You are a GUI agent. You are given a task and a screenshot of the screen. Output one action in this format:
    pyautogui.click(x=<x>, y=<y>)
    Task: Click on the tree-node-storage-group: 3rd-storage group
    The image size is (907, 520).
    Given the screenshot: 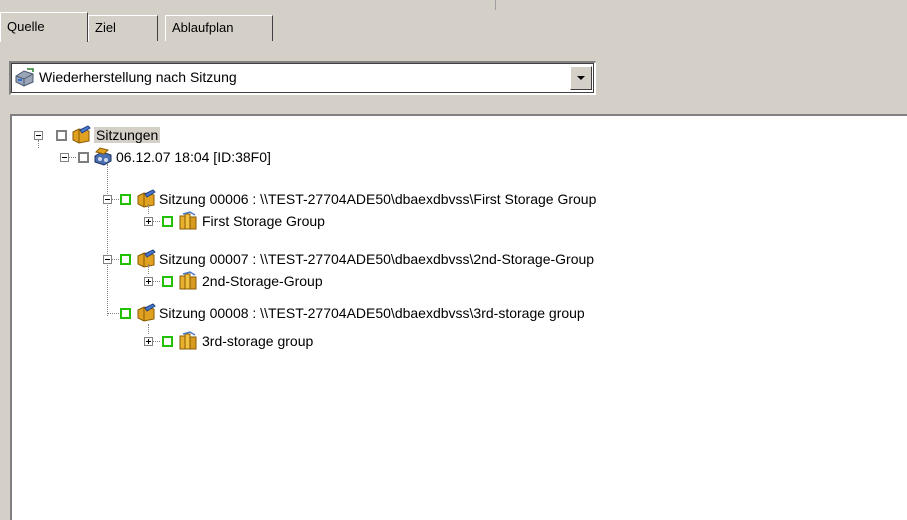 What is the action you would take?
    pyautogui.click(x=262, y=338)
    